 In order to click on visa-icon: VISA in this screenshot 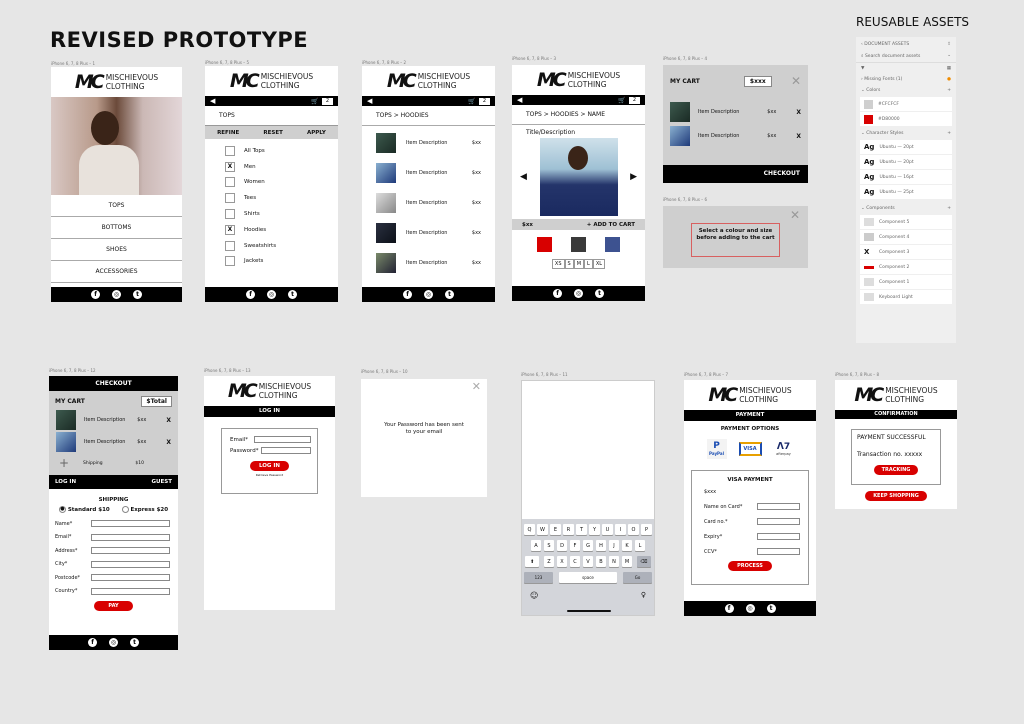, I will do `click(750, 449)`.